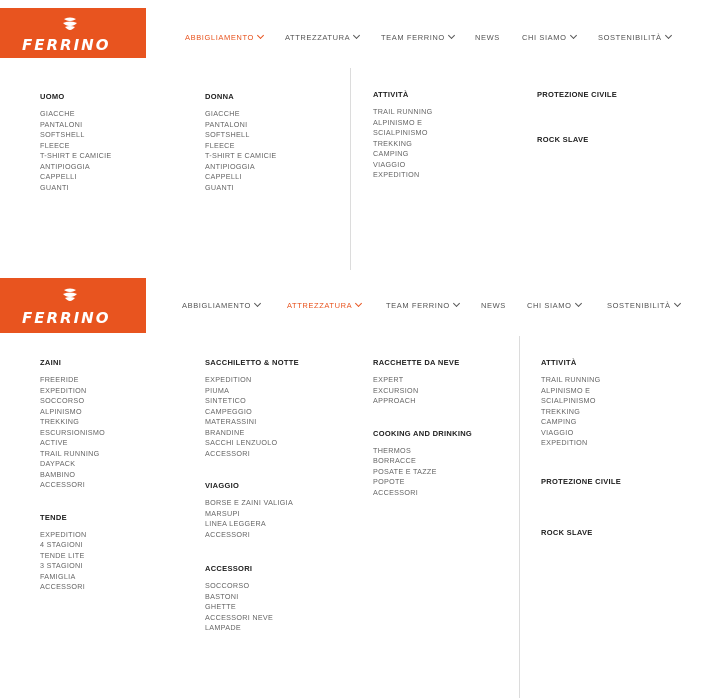  Describe the element at coordinates (252, 391) in the screenshot. I see `menu-link: PIUMA` at that location.